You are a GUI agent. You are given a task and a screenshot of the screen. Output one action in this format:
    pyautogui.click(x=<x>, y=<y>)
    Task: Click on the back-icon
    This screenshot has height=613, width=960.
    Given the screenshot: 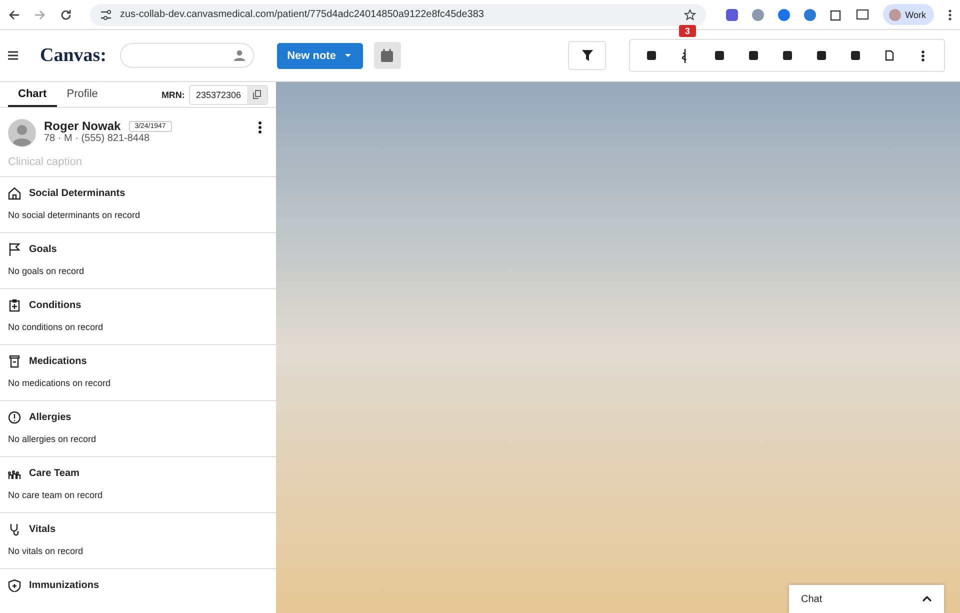 What is the action you would take?
    pyautogui.click(x=14, y=14)
    